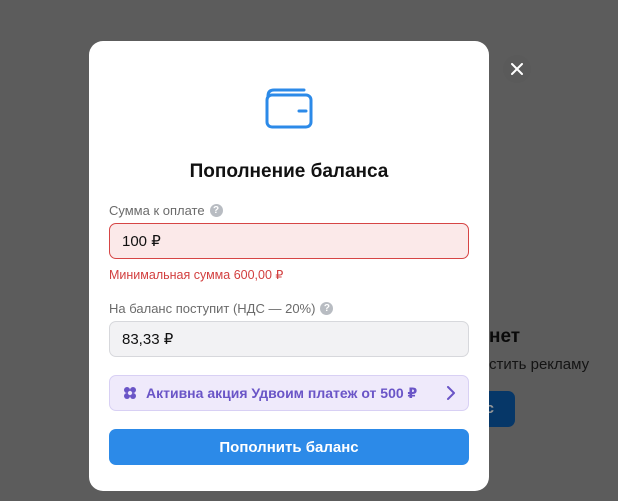  I want to click on chevron-right-icon, so click(451, 393).